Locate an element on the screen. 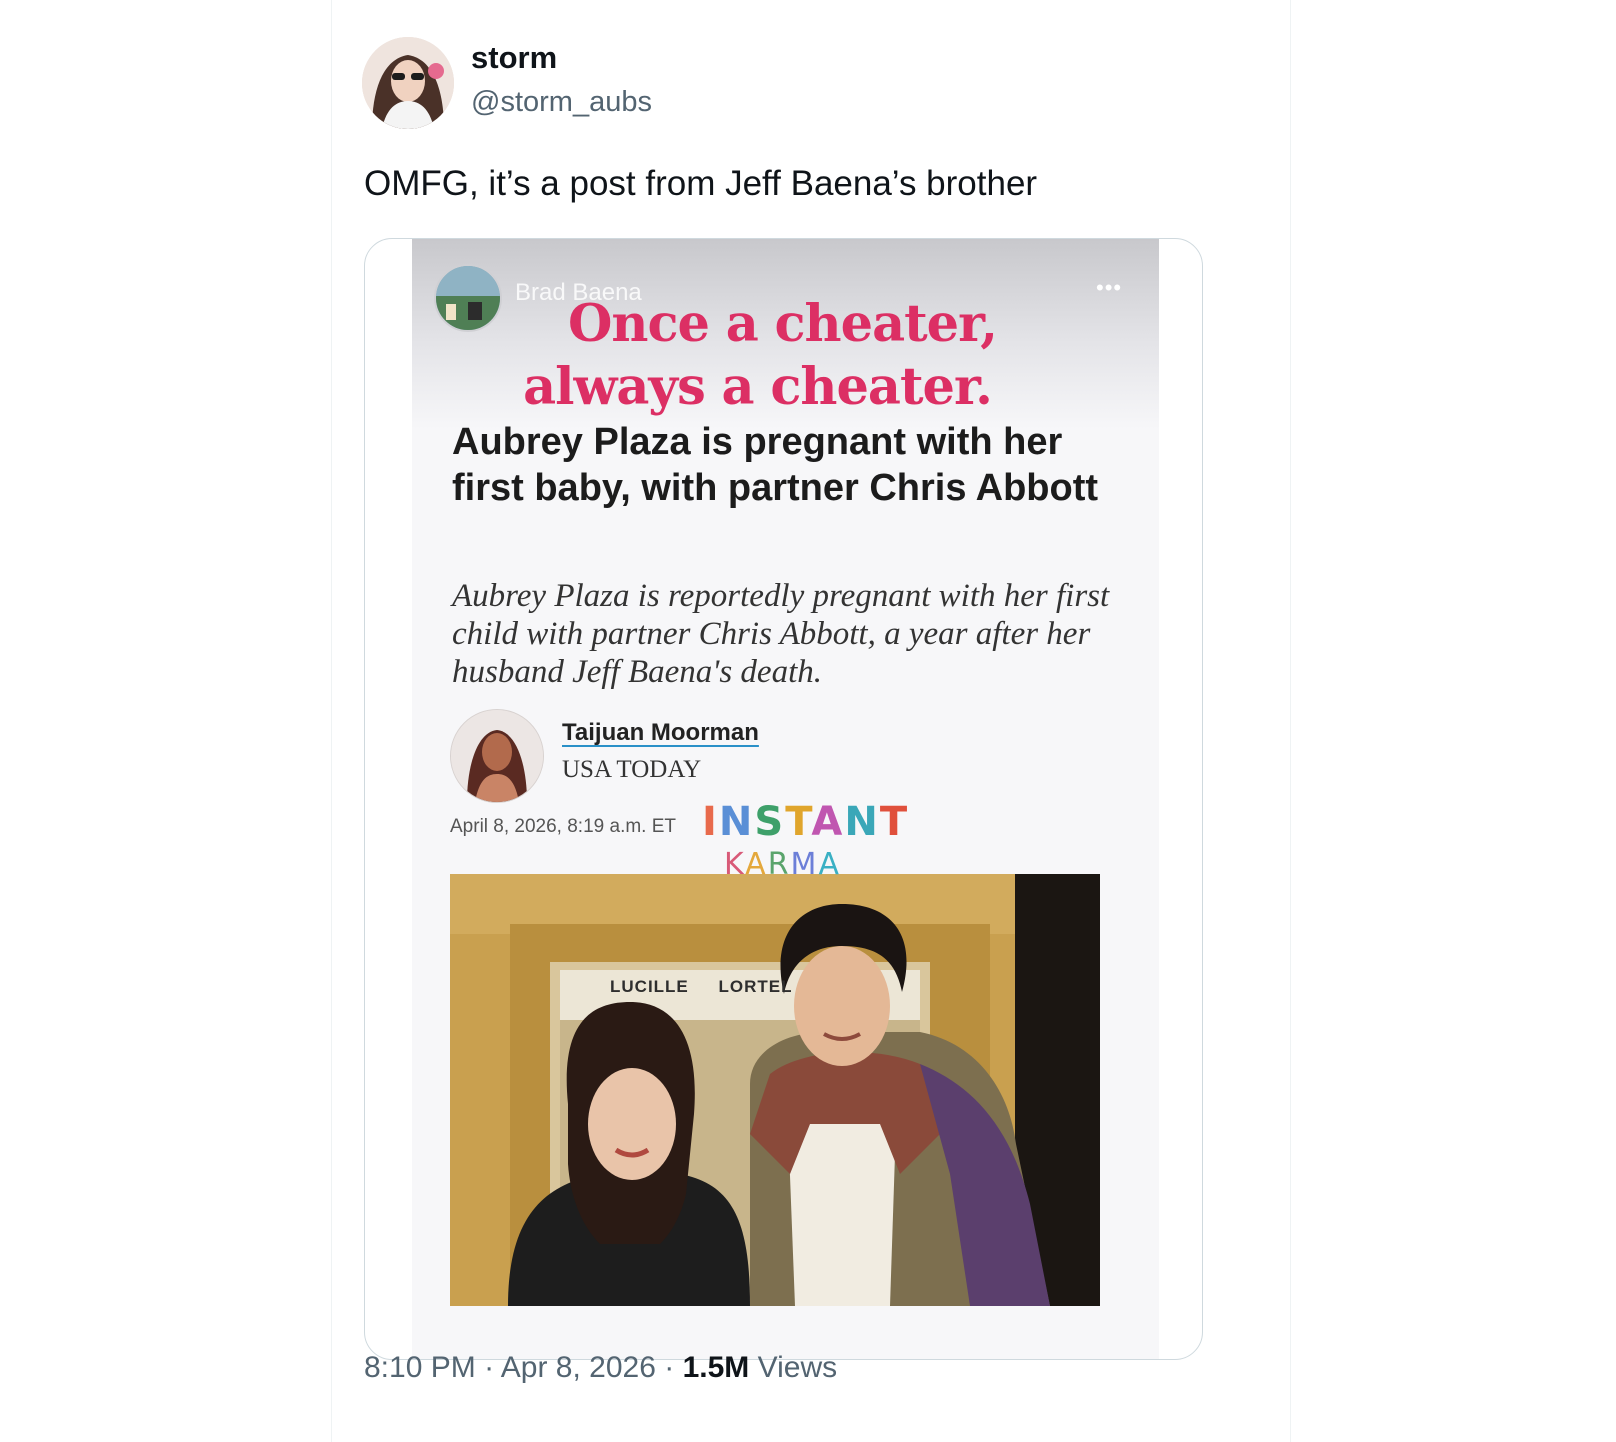 The height and width of the screenshot is (1442, 1616). byline-author: Taijuan Moorman is located at coordinates (660, 733).